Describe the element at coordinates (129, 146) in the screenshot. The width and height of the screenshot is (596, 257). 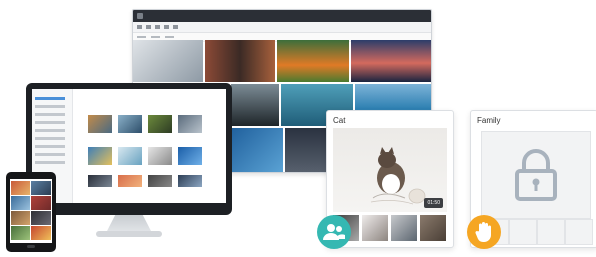
I see `monitor-screen` at that location.